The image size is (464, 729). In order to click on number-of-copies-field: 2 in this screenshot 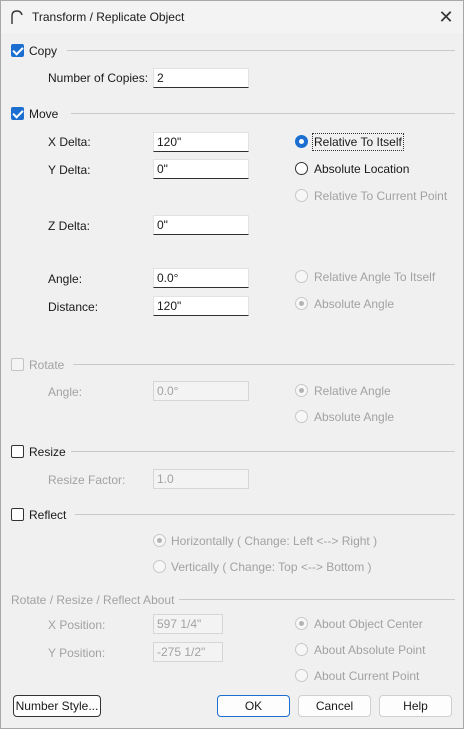, I will do `click(201, 78)`.